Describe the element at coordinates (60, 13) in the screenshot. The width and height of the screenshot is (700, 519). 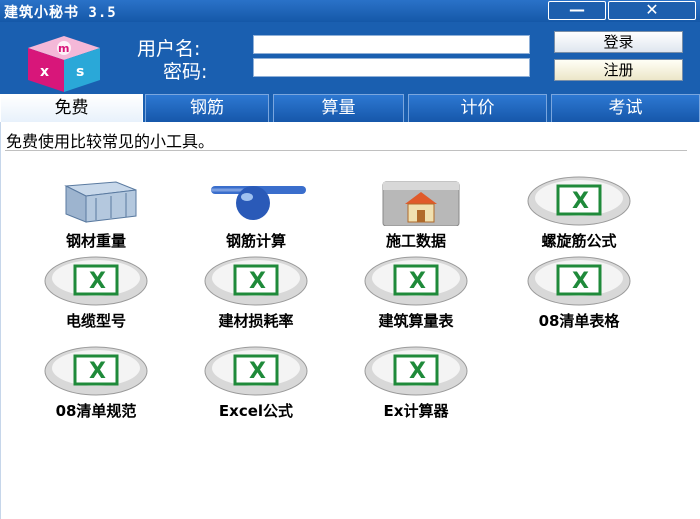
I see `window-title: 建筑小秘书 3.5` at that location.